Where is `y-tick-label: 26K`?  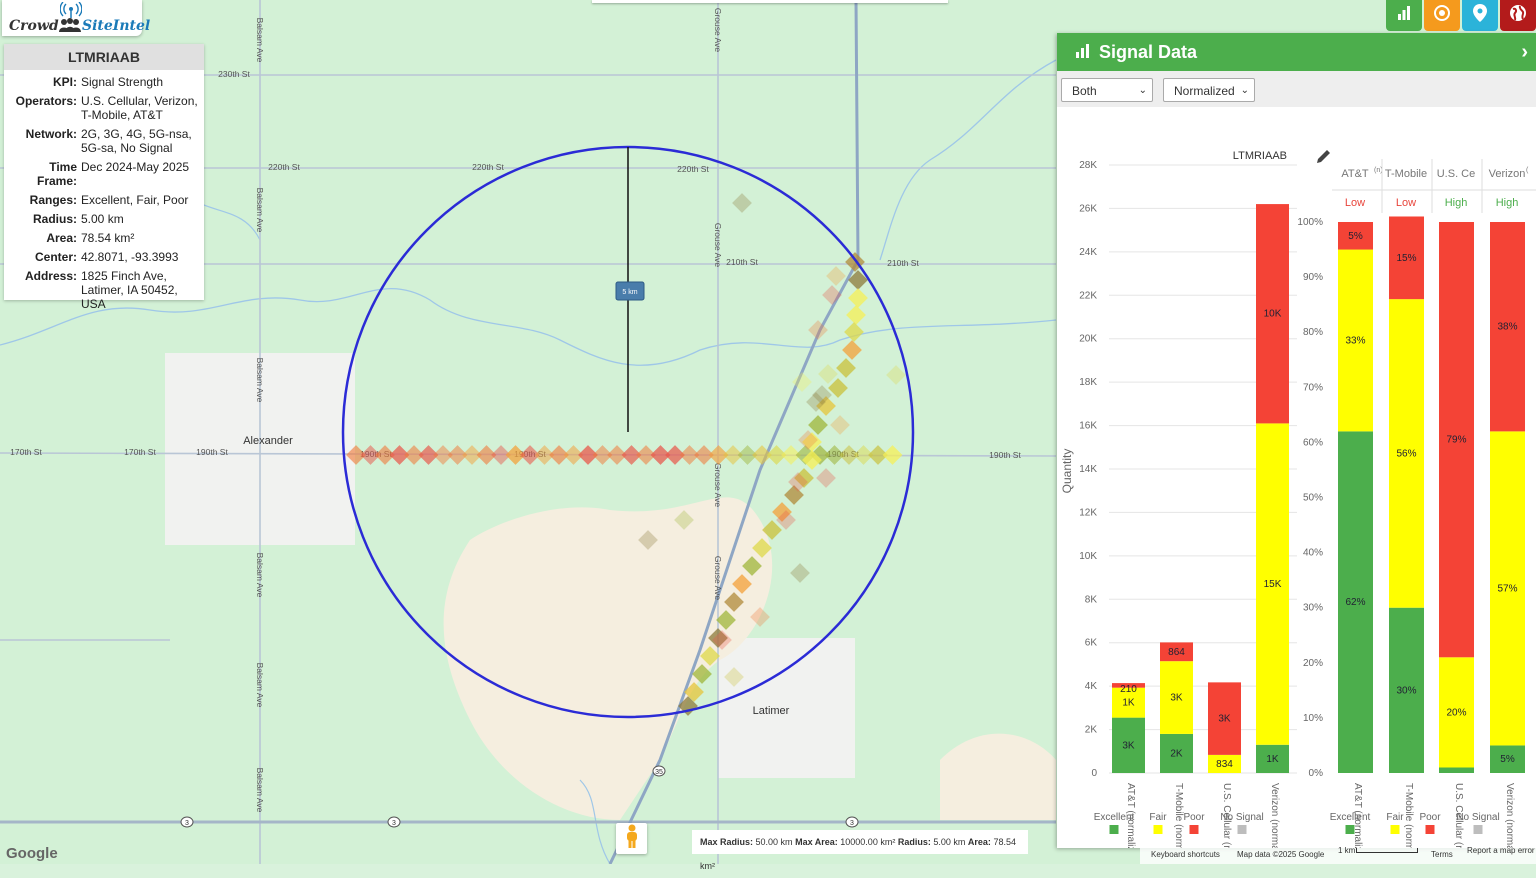 y-tick-label: 26K is located at coordinates (1088, 208).